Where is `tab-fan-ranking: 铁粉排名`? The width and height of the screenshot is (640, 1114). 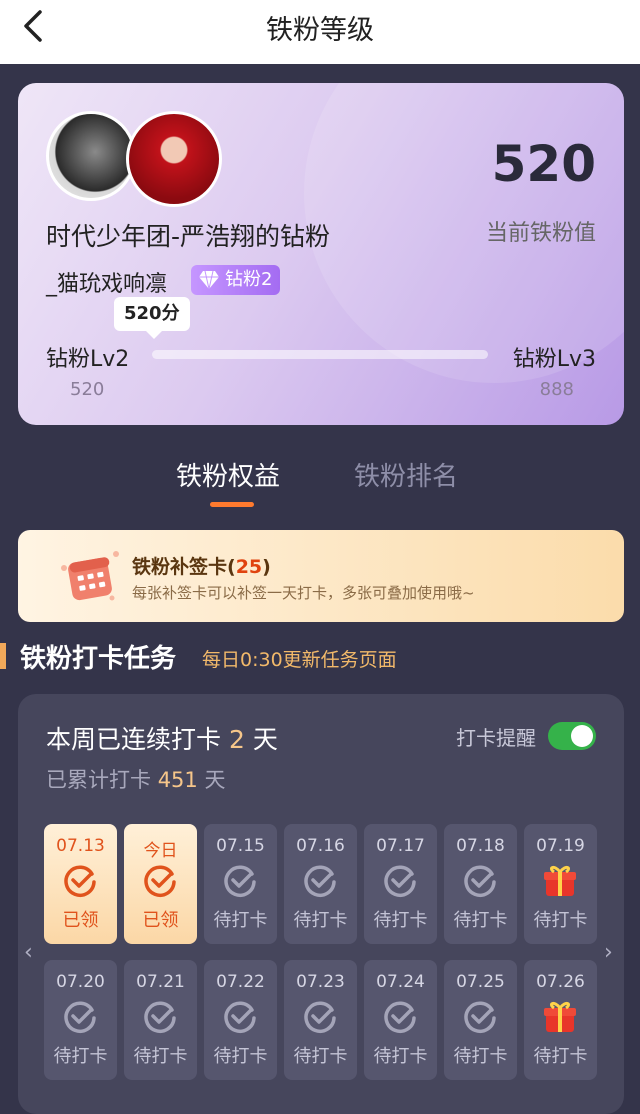 tab-fan-ranking: 铁粉排名 is located at coordinates (406, 474).